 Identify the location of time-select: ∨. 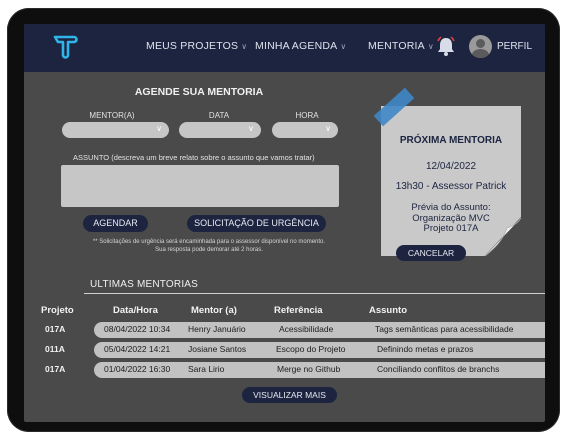
(305, 130).